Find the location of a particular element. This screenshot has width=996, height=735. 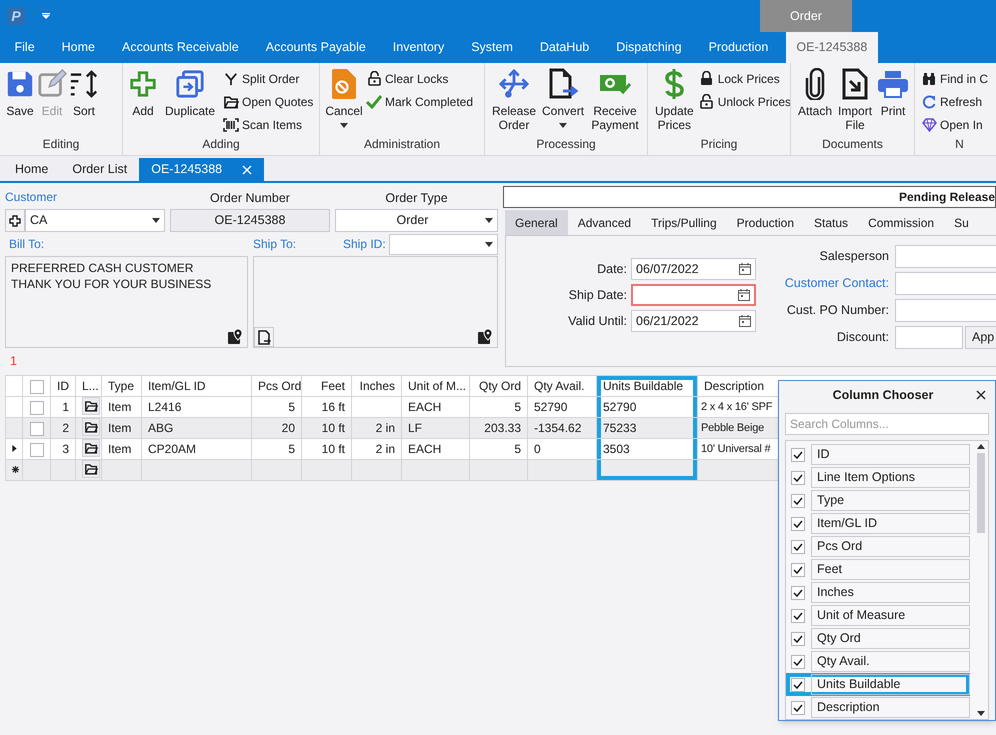

ribbon-button: Clear Locks is located at coordinates (419, 78).